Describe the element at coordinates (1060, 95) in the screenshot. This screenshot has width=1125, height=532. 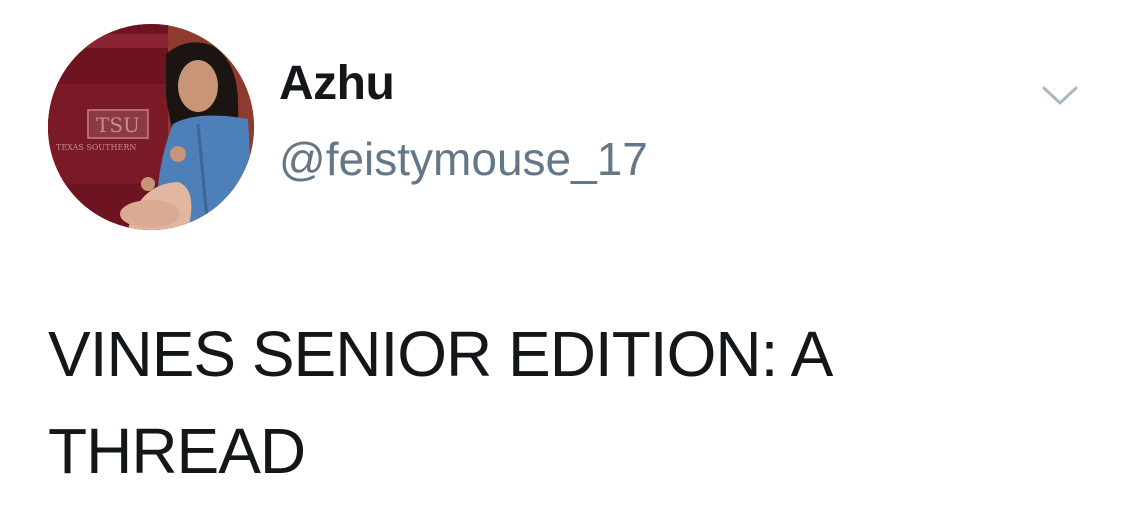
I see `chevron-down-icon` at that location.